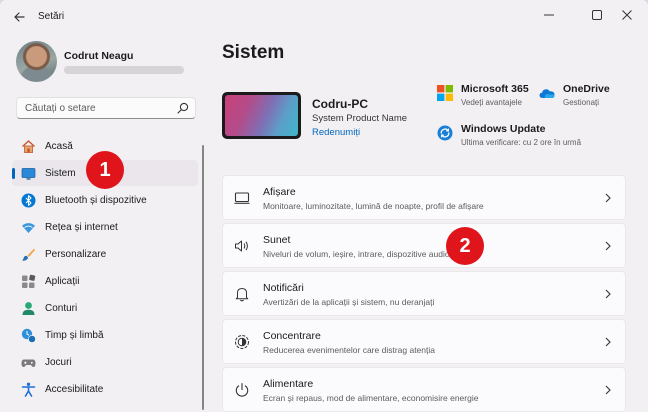 Image resolution: width=648 pixels, height=412 pixels. Describe the element at coordinates (465, 246) in the screenshot. I see `annotation-marker-2: 2` at that location.